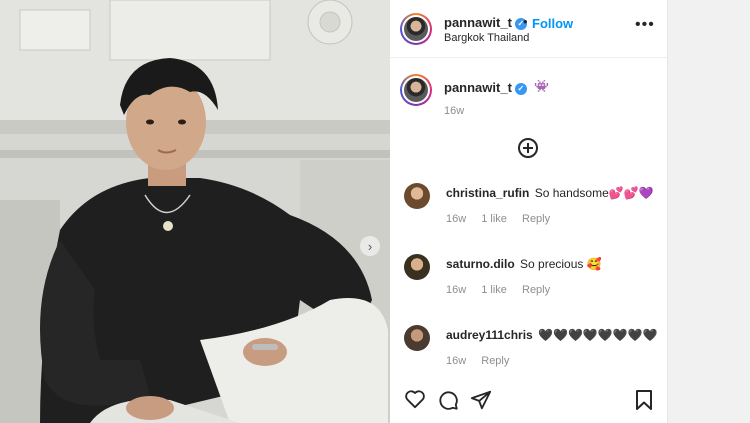 The width and height of the screenshot is (750, 423). Describe the element at coordinates (541, 86) in the screenshot. I see `caption-text: 👾` at that location.